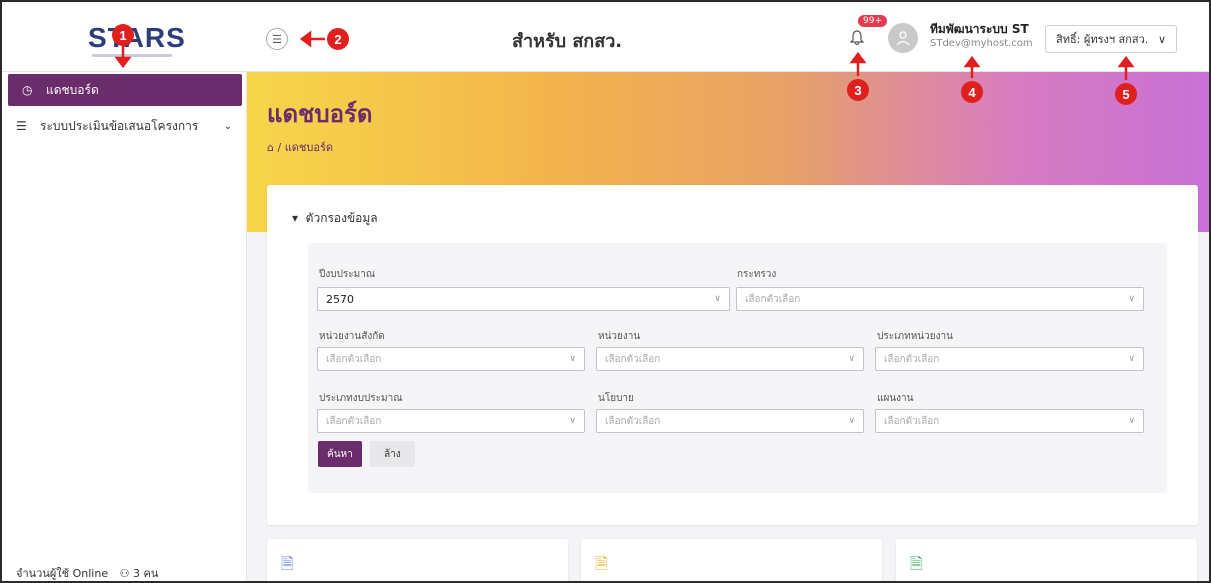  I want to click on page-title: แดชบอร์ด, so click(320, 114).